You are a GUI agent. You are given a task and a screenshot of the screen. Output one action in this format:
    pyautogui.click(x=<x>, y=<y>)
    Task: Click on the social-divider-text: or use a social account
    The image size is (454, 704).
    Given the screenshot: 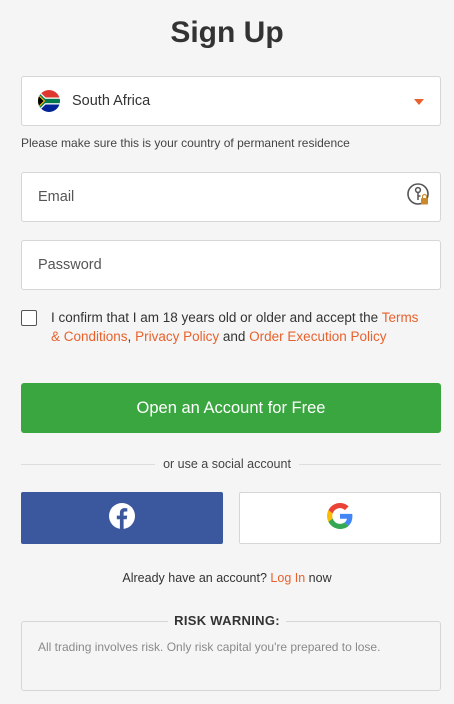 What is the action you would take?
    pyautogui.click(x=227, y=464)
    